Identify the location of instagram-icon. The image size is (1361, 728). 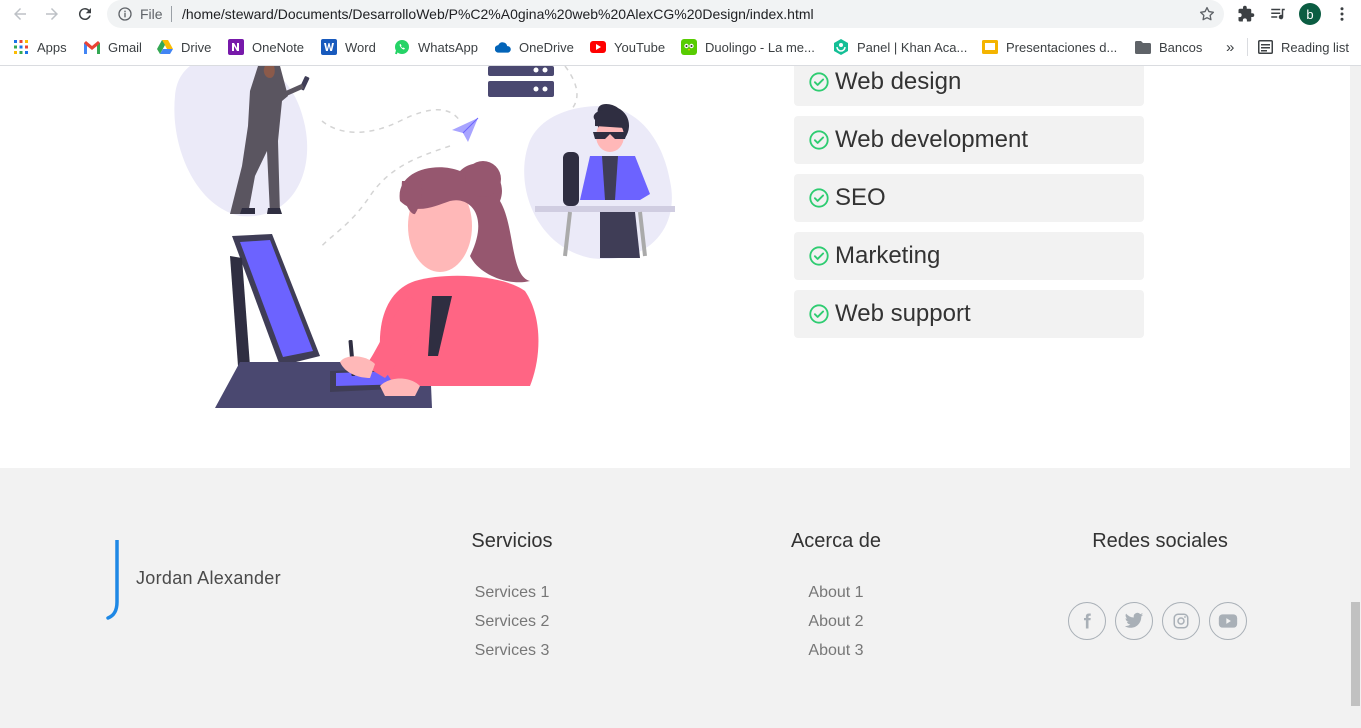
(1181, 621).